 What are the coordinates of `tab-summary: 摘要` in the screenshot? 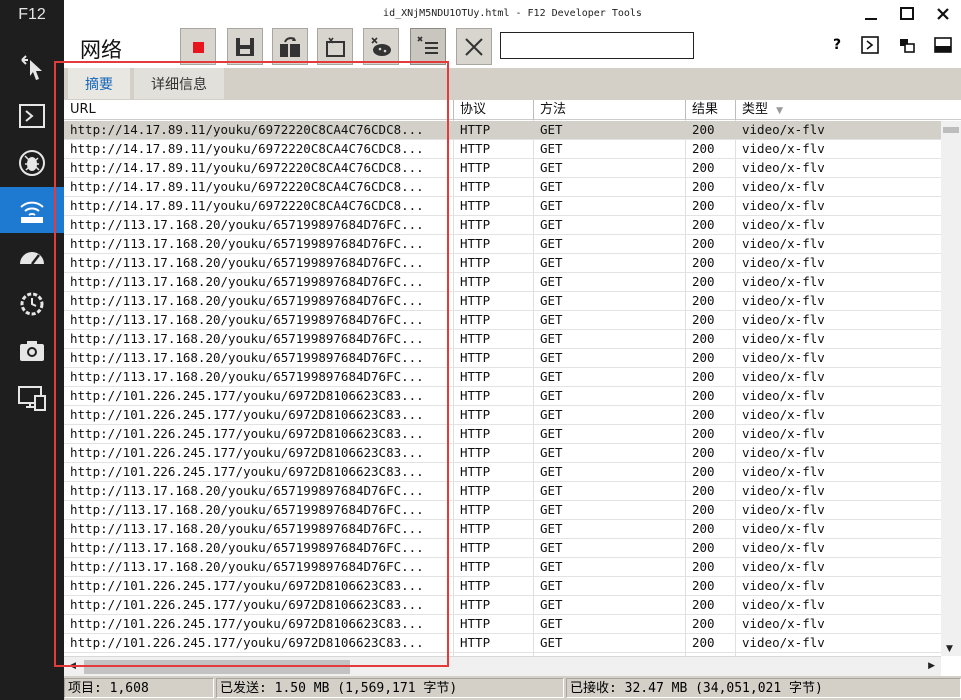 It's located at (99, 83).